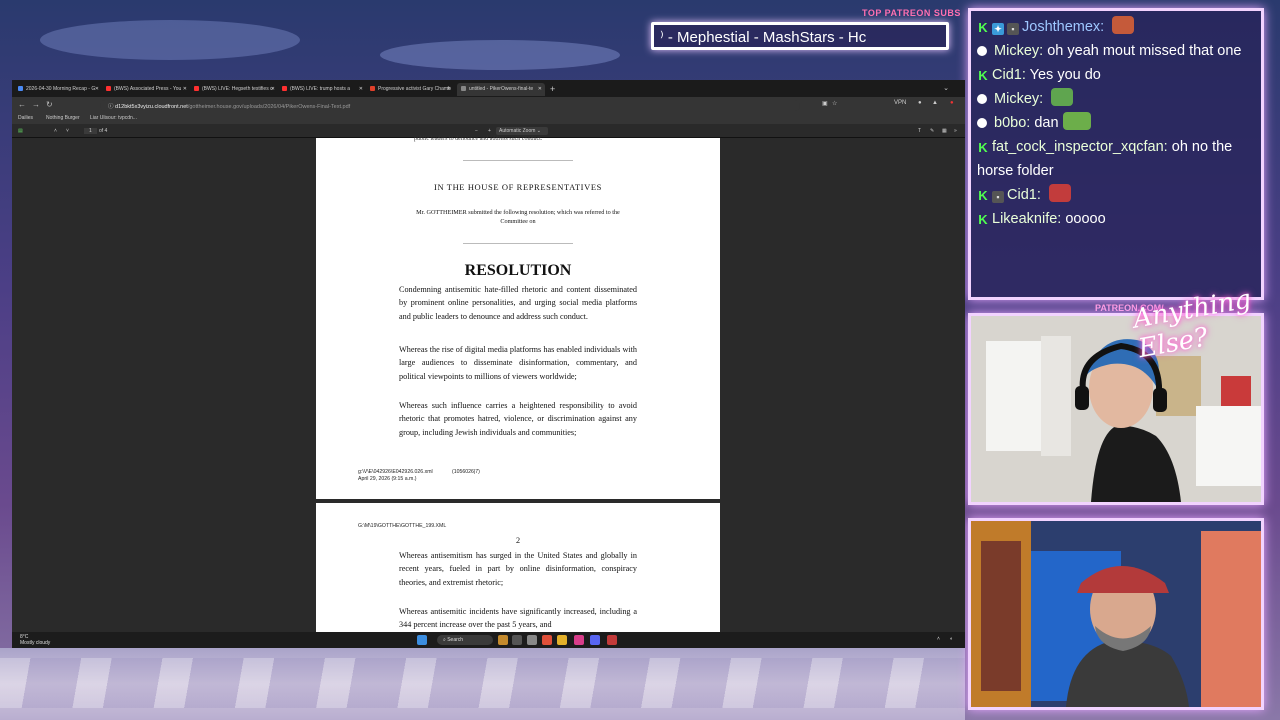  Describe the element at coordinates (944, 131) in the screenshot. I see `image-icon: ▦` at that location.